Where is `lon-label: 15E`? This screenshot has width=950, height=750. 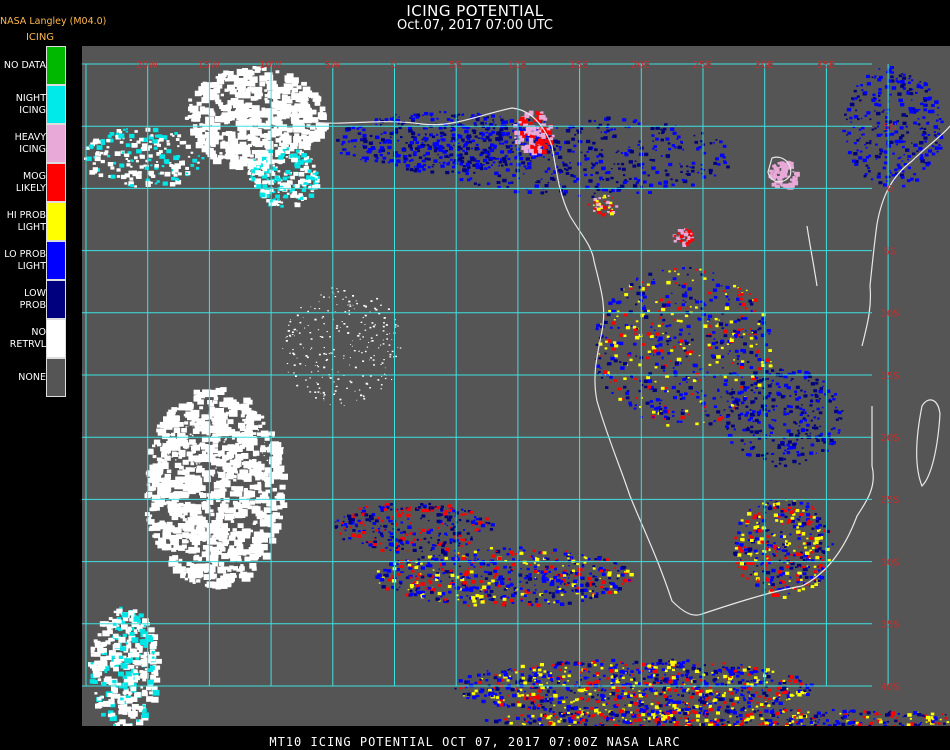 lon-label: 15E is located at coordinates (578, 65).